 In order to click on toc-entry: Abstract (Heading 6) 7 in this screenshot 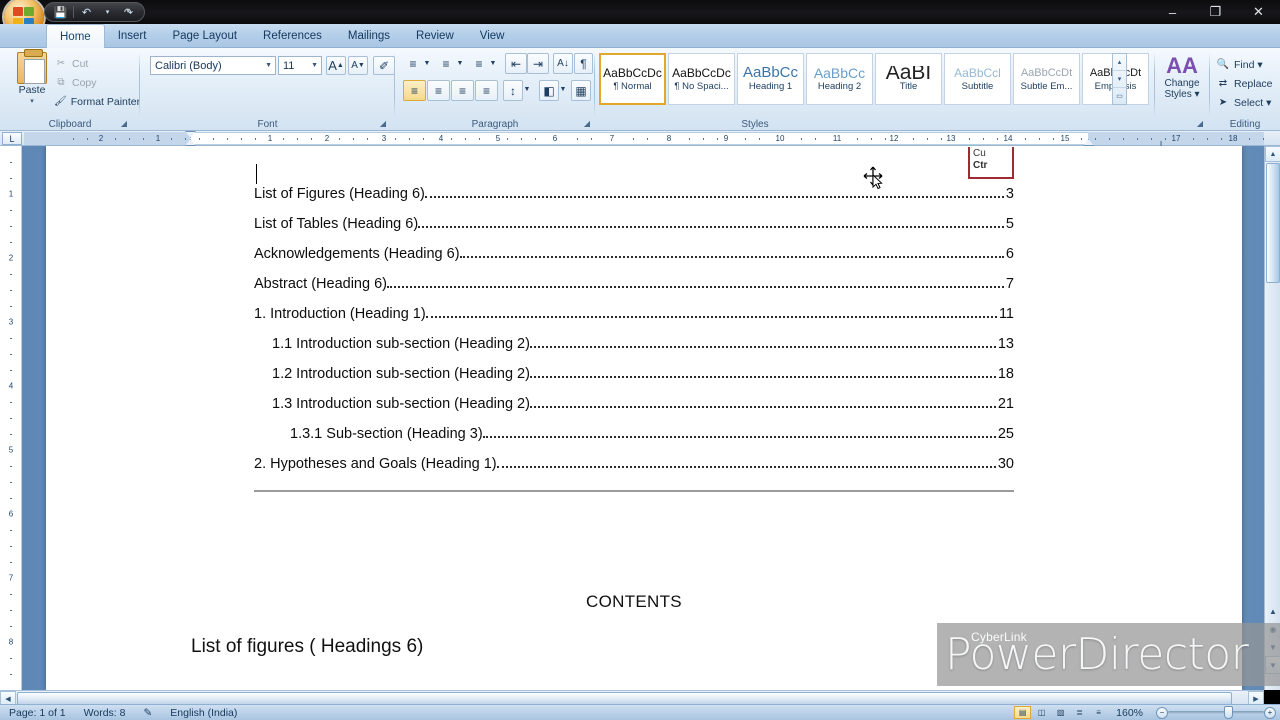, I will do `click(634, 277)`.